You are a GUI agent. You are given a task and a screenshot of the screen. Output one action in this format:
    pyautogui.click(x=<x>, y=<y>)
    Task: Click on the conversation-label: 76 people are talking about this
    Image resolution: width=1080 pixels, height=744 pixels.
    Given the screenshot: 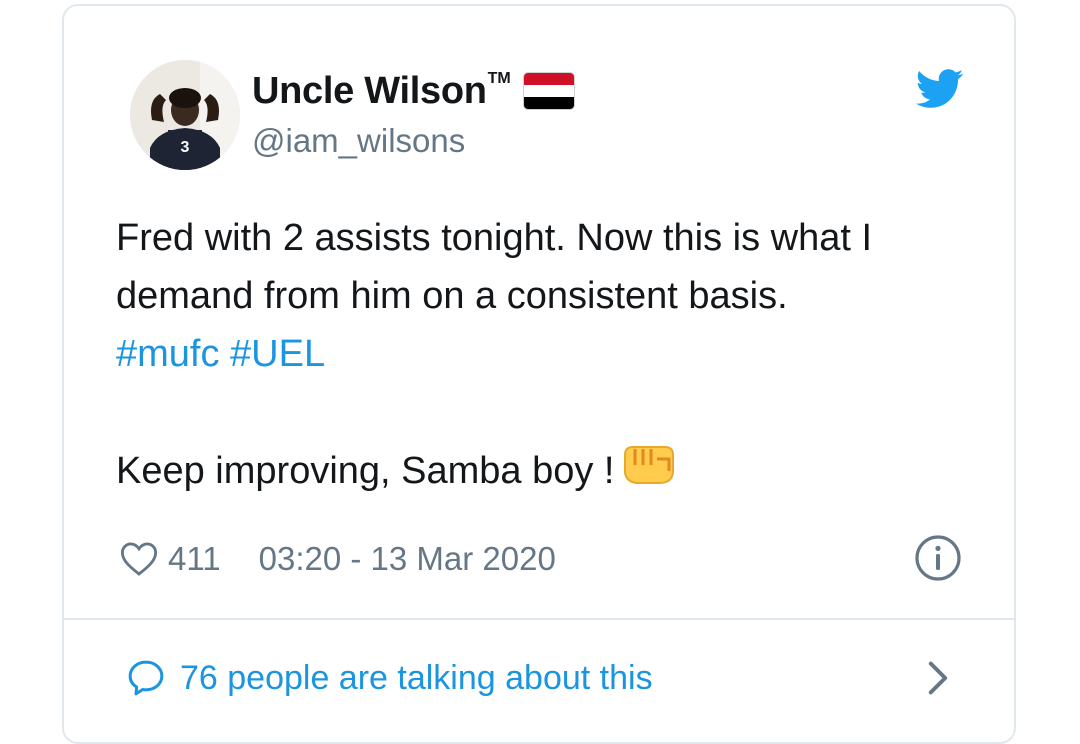 What is the action you would take?
    pyautogui.click(x=416, y=678)
    